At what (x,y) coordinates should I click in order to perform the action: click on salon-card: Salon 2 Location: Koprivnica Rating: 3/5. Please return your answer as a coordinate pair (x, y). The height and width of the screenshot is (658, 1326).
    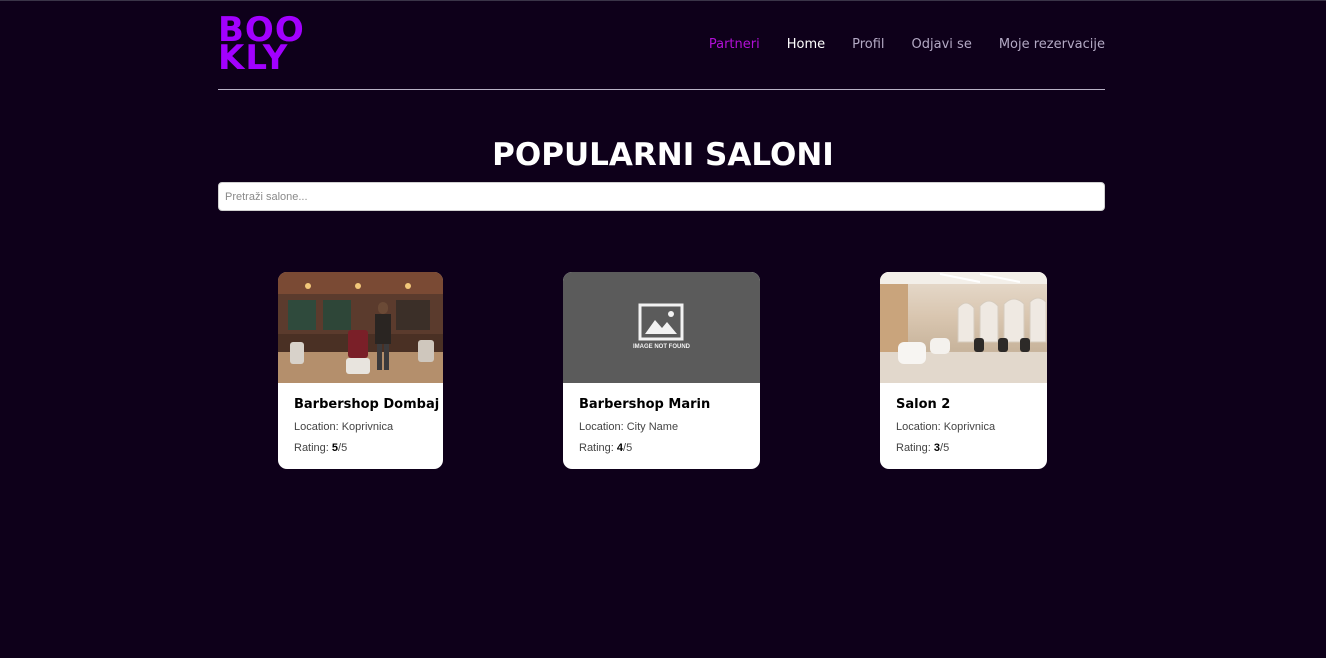
    Looking at the image, I should click on (963, 370).